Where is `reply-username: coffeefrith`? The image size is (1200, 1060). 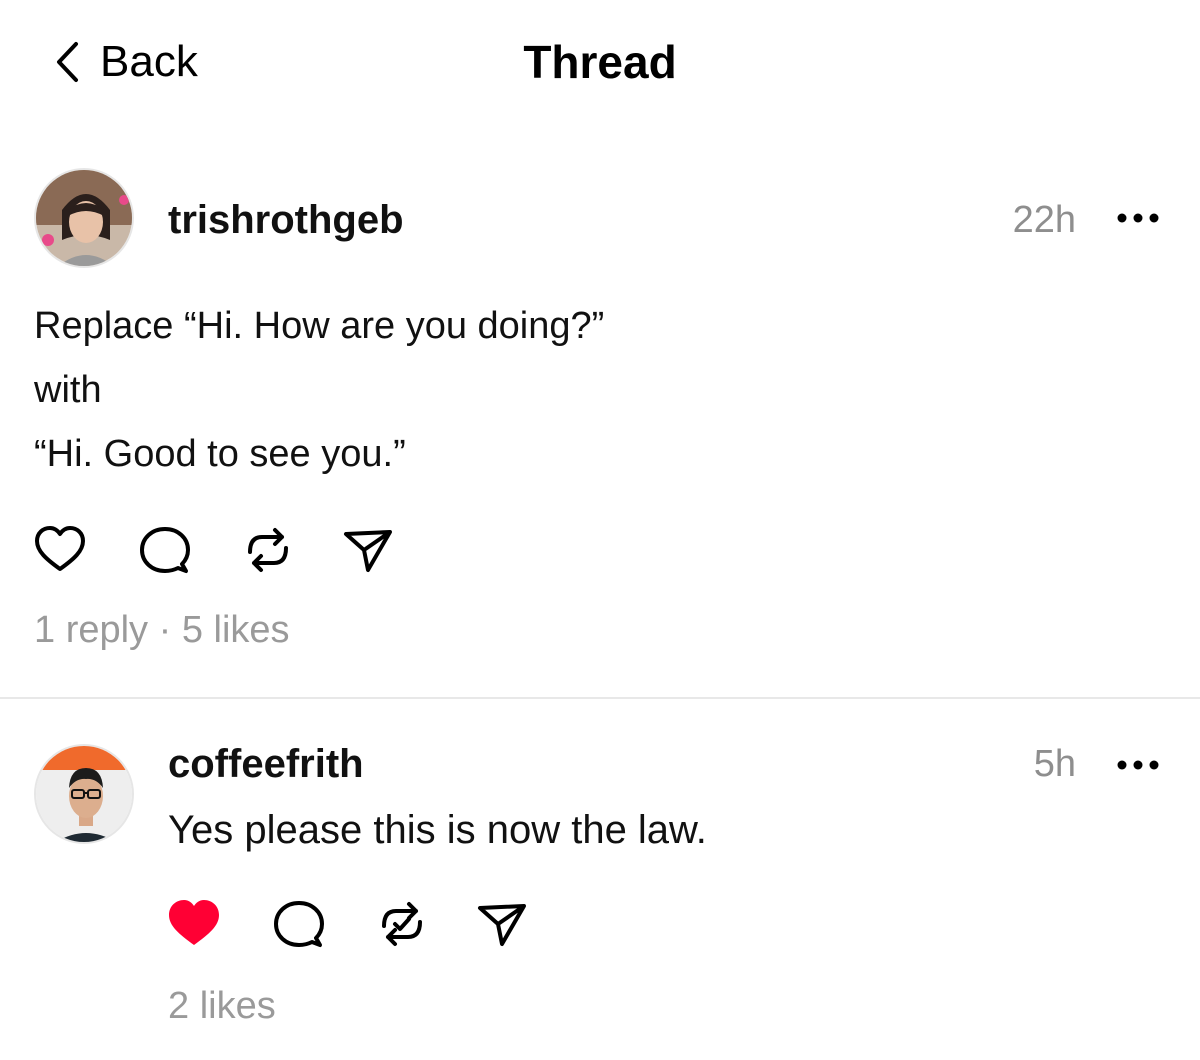
reply-username: coffeefrith is located at coordinates (266, 764).